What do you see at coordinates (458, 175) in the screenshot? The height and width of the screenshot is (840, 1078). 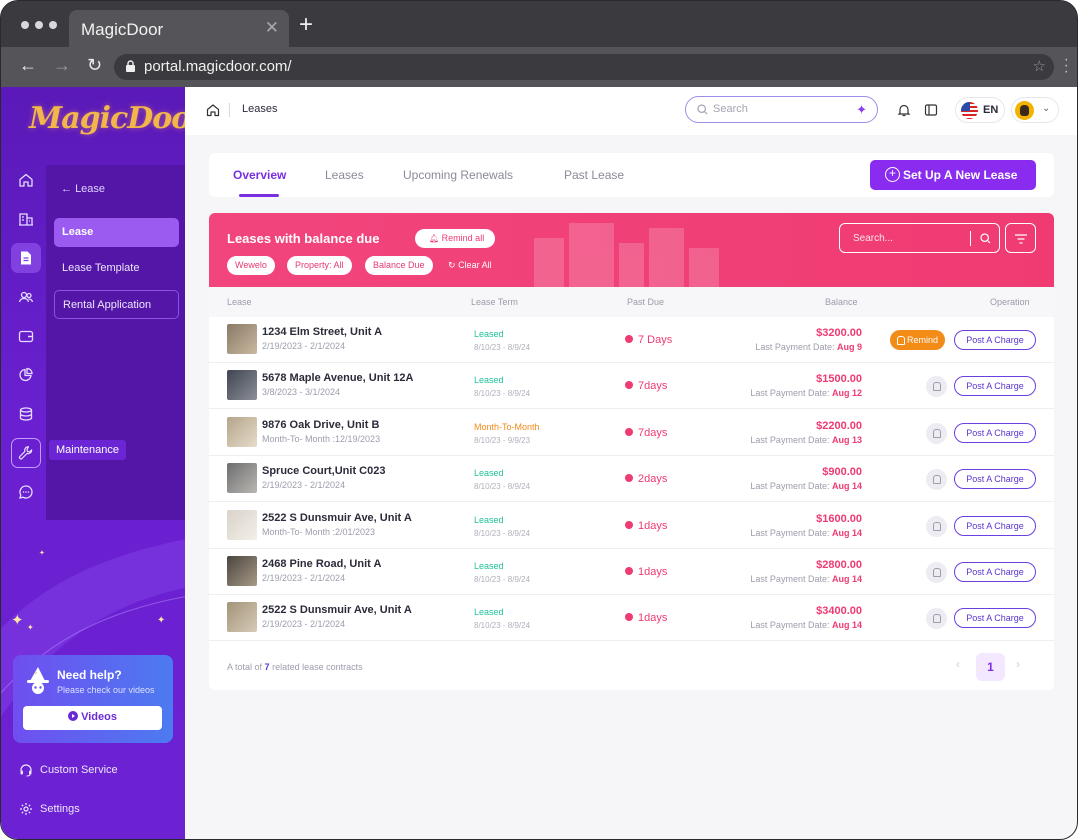 I see `tab-upcoming-renewals: Upcoming Renewals` at bounding box center [458, 175].